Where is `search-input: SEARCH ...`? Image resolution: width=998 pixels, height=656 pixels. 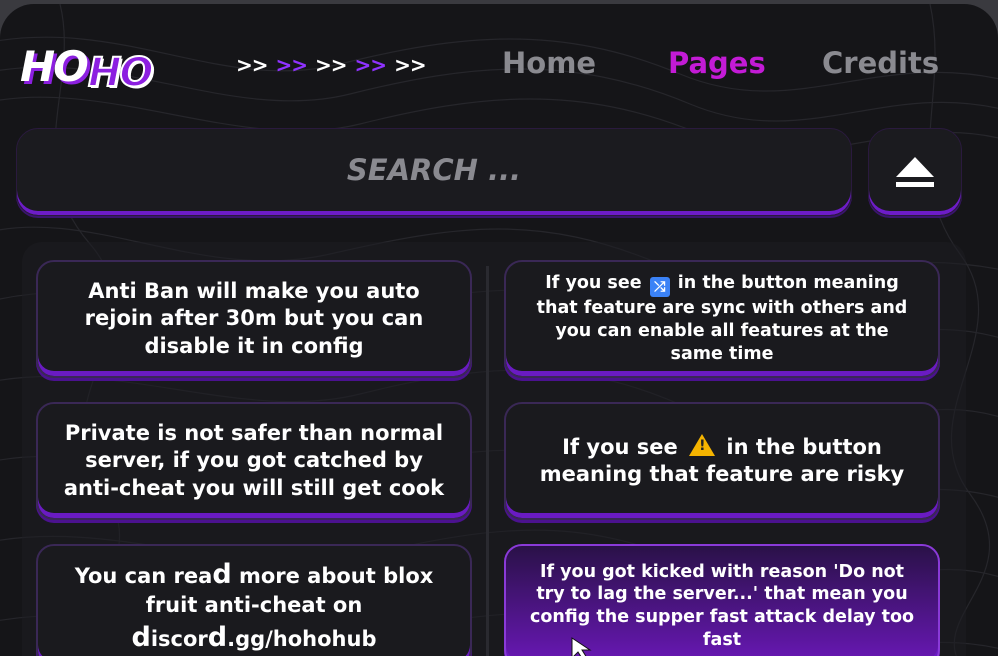 search-input: SEARCH ... is located at coordinates (434, 172).